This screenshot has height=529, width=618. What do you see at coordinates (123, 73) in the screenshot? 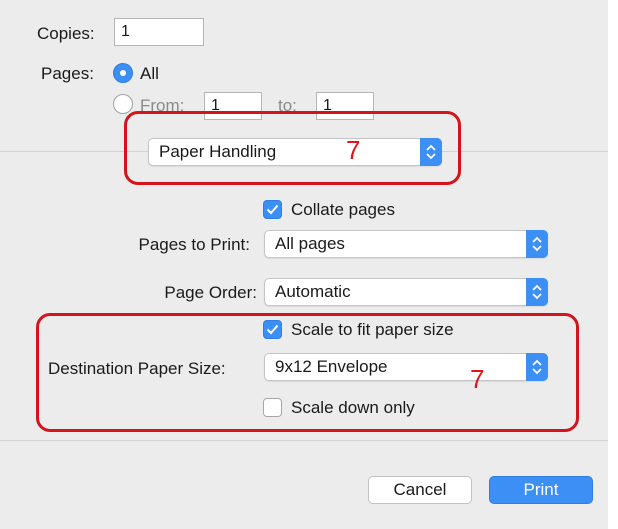
I see `pages-all-radio` at bounding box center [123, 73].